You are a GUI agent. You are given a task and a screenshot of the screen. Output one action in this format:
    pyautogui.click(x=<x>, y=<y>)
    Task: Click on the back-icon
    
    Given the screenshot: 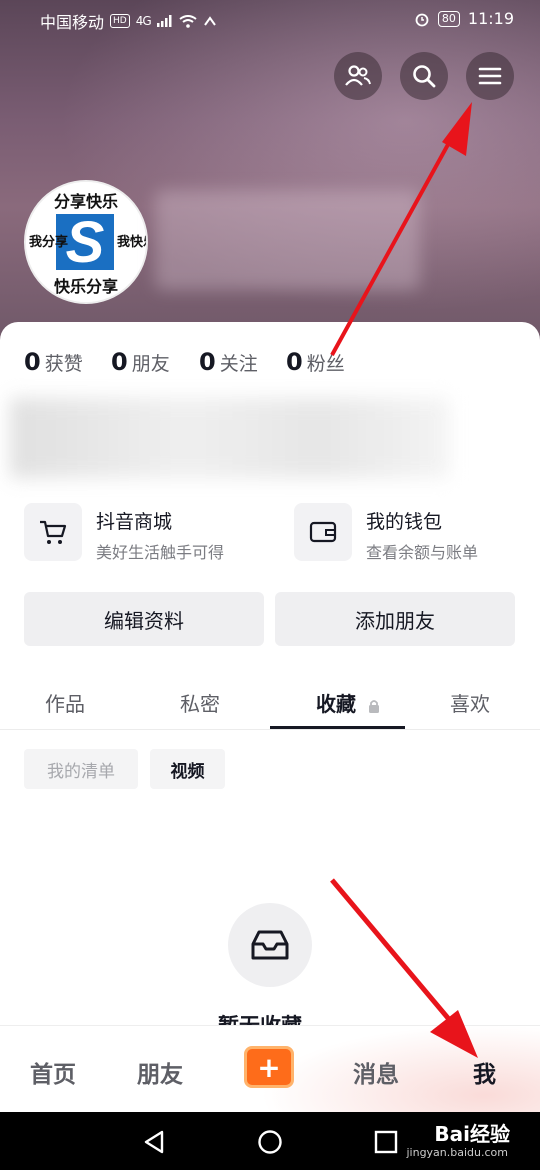 What is the action you would take?
    pyautogui.click(x=154, y=1142)
    